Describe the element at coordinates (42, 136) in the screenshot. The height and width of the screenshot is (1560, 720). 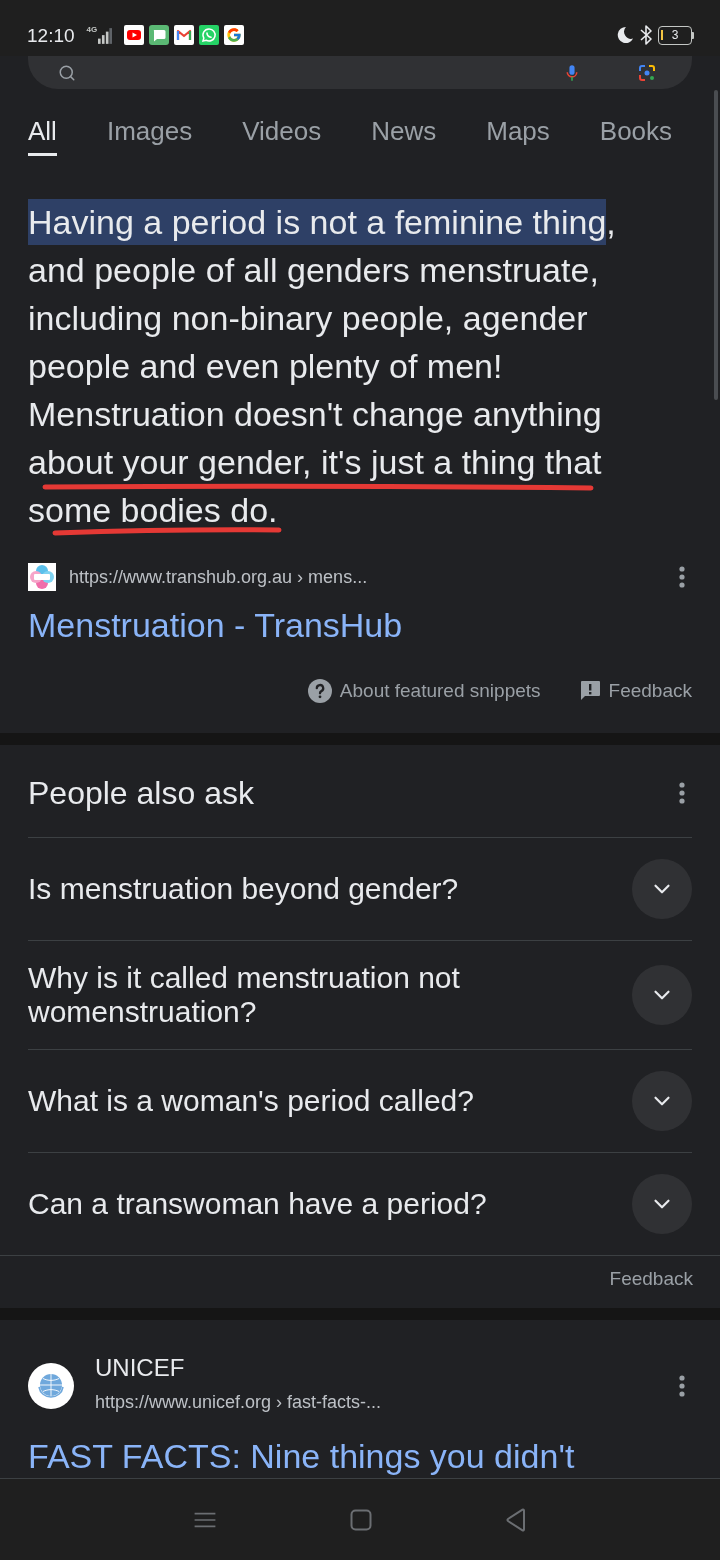
I see `search-tab: All` at that location.